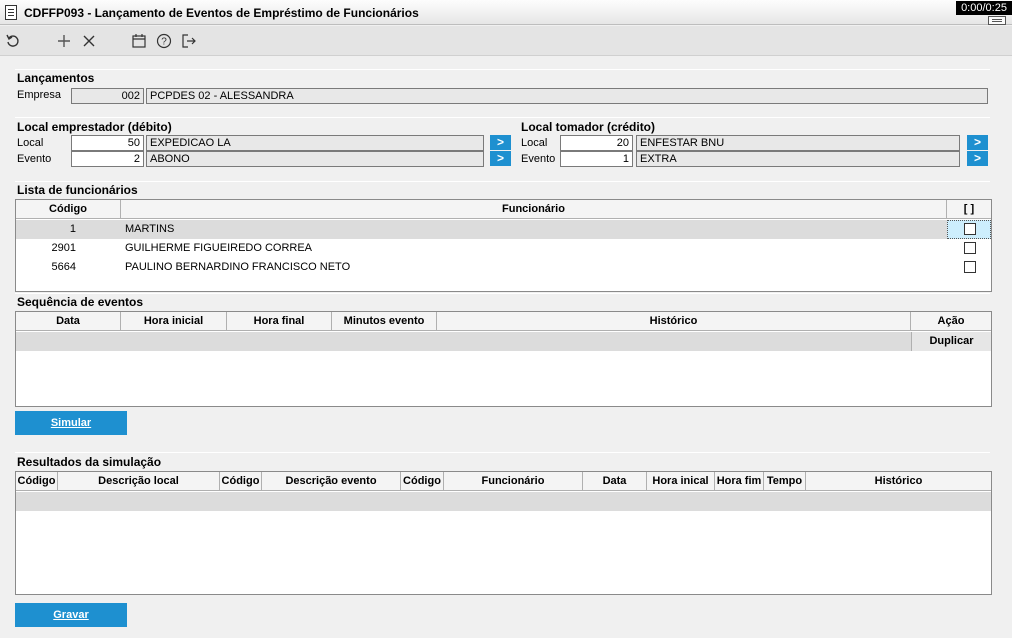 Image resolution: width=1012 pixels, height=638 pixels. Describe the element at coordinates (506, 41) in the screenshot. I see `toolbar: ?` at that location.